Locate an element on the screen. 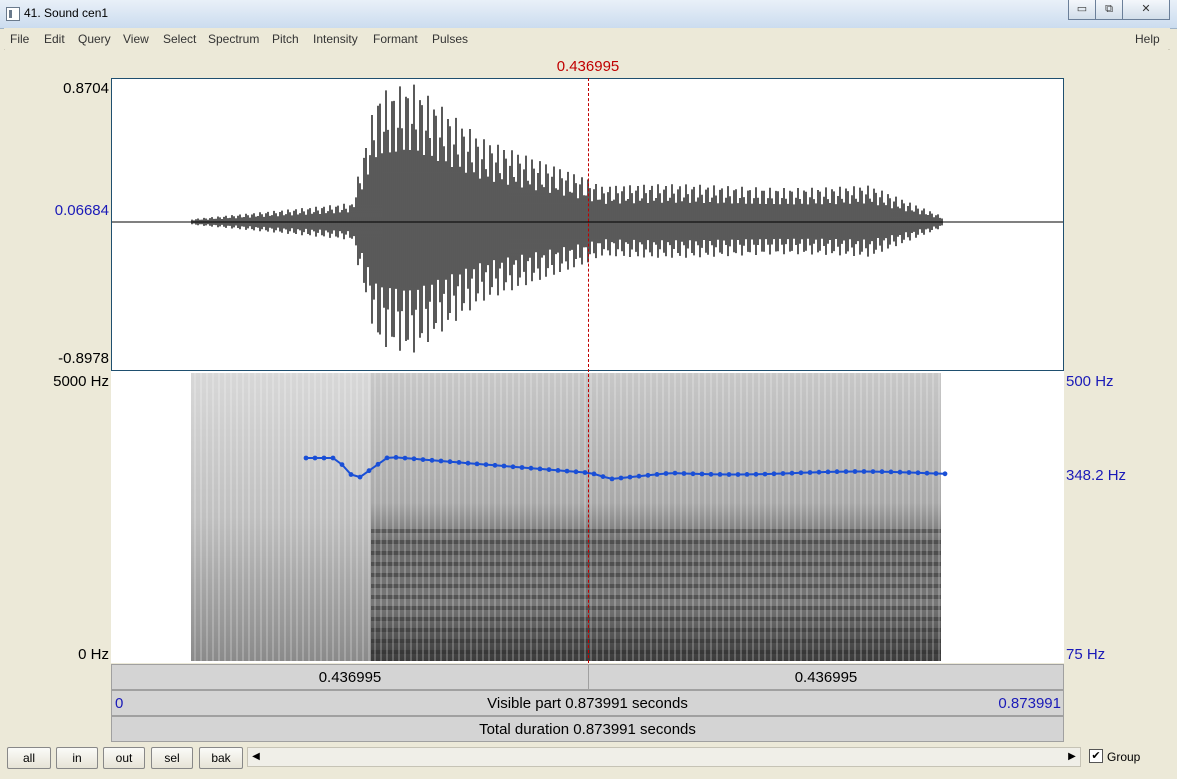  waveform-max-label: 0.8704 is located at coordinates (86, 88).